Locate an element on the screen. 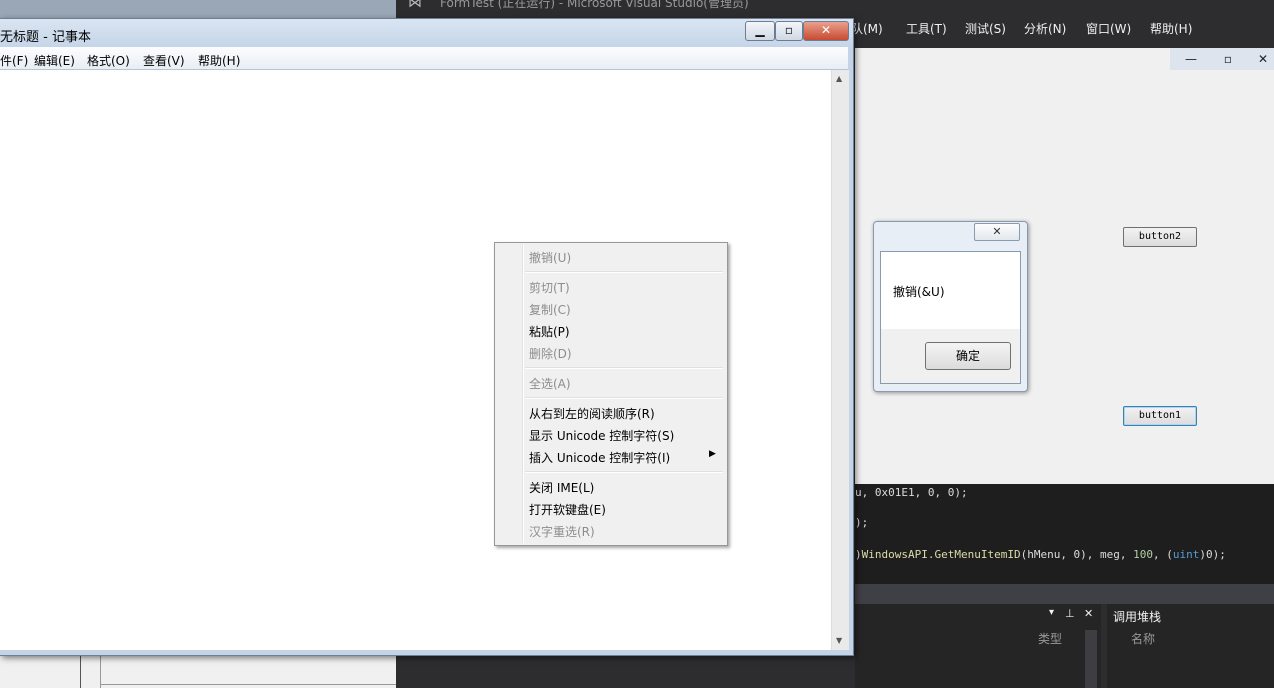 Image resolution: width=1274 pixels, height=688 pixels. menu-item-undo: 撤销(U) is located at coordinates (550, 258).